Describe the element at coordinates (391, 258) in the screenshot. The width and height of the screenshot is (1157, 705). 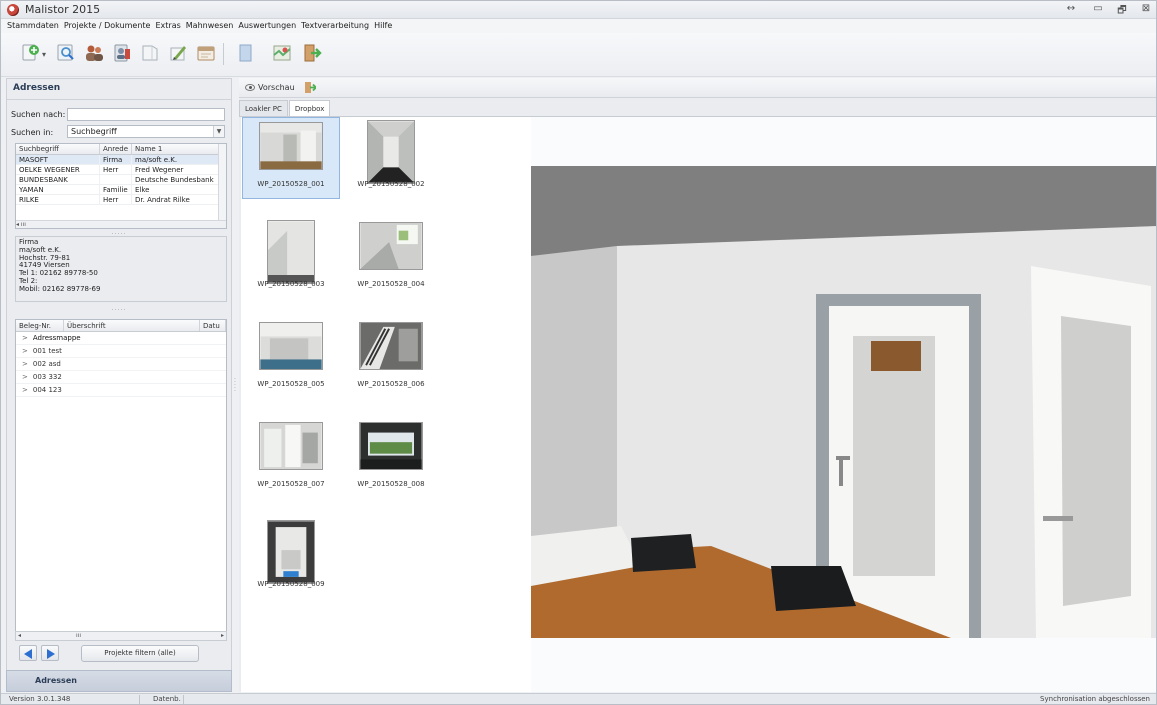
I see `thumbnail-item: WP_20150528_004` at that location.